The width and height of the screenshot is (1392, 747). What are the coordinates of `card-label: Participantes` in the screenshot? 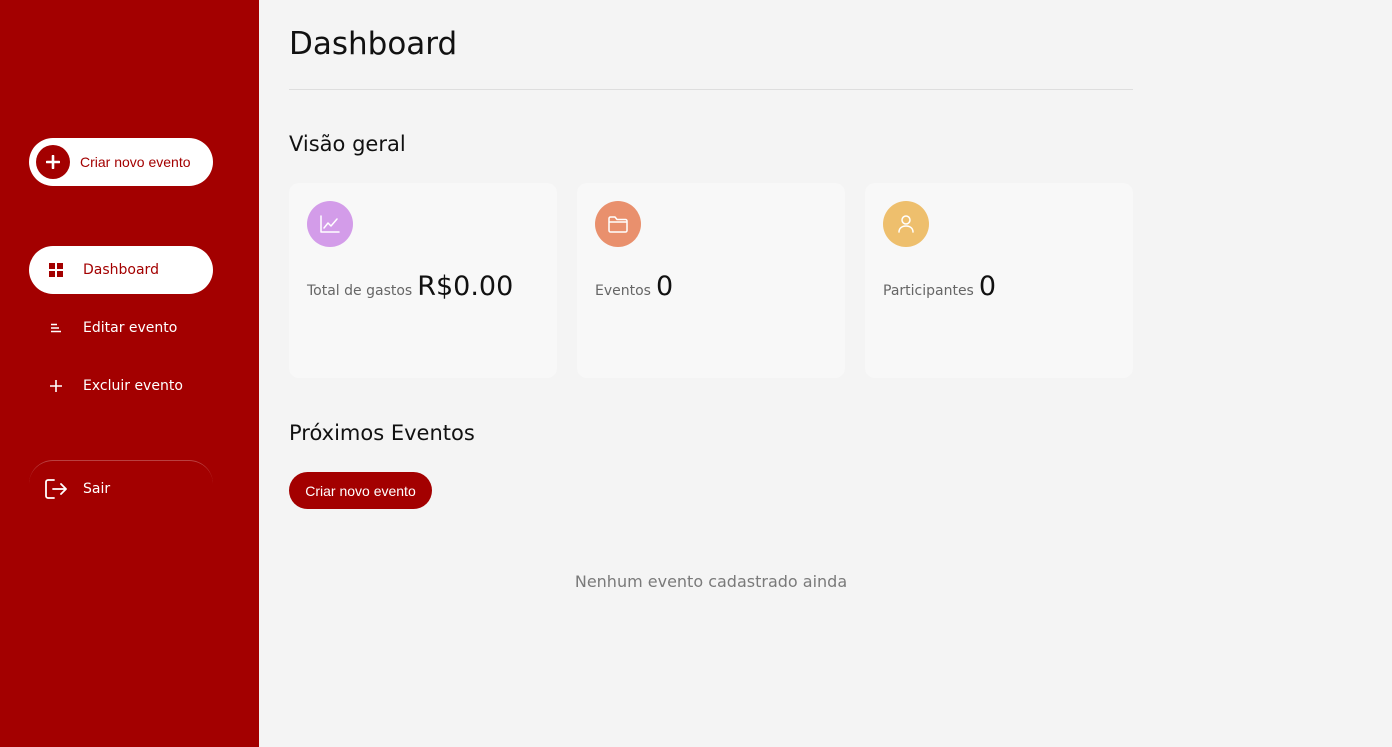 It's located at (928, 291).